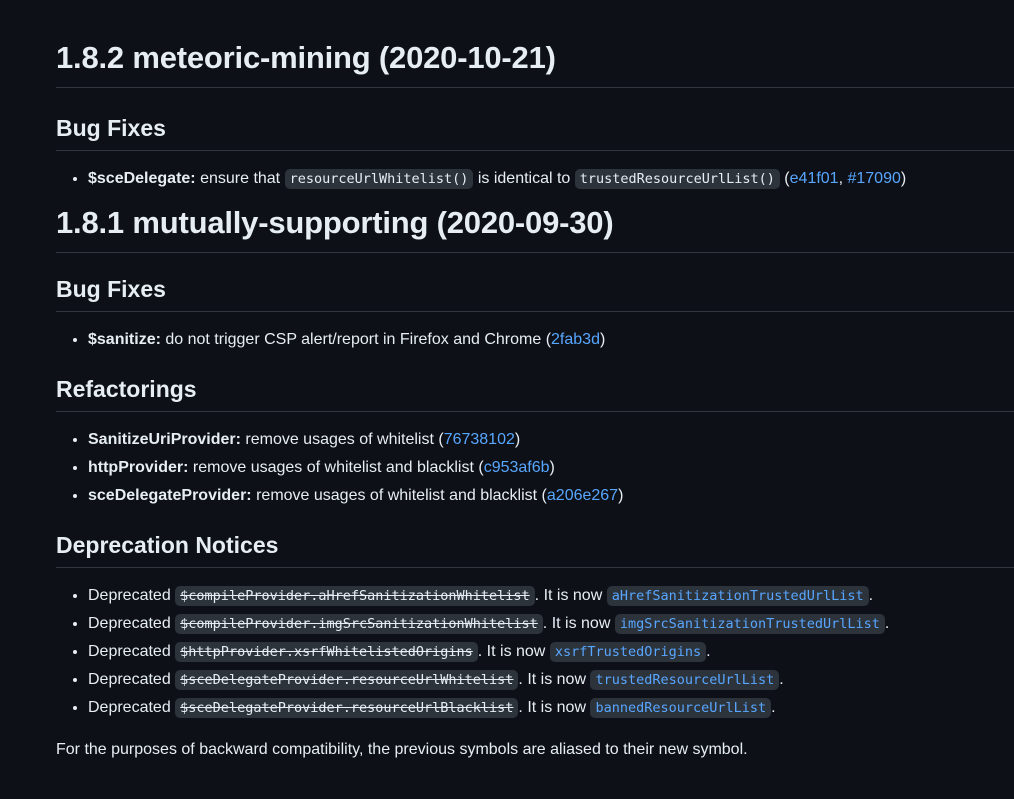 The image size is (1014, 799). I want to click on release-heading-1-8-1: 1.8.1 mutually-supporting (2020-09-30), so click(535, 229).